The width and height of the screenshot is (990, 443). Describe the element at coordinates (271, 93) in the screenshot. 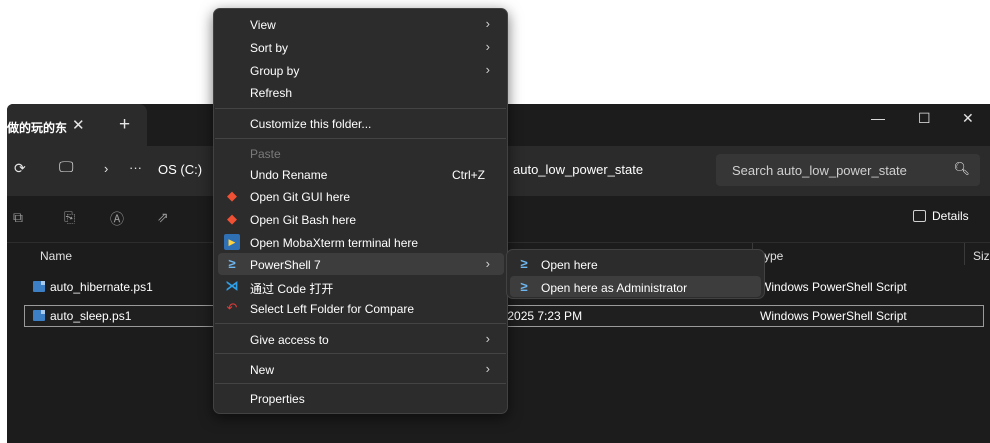

I see `menu-item-label: Refresh` at that location.